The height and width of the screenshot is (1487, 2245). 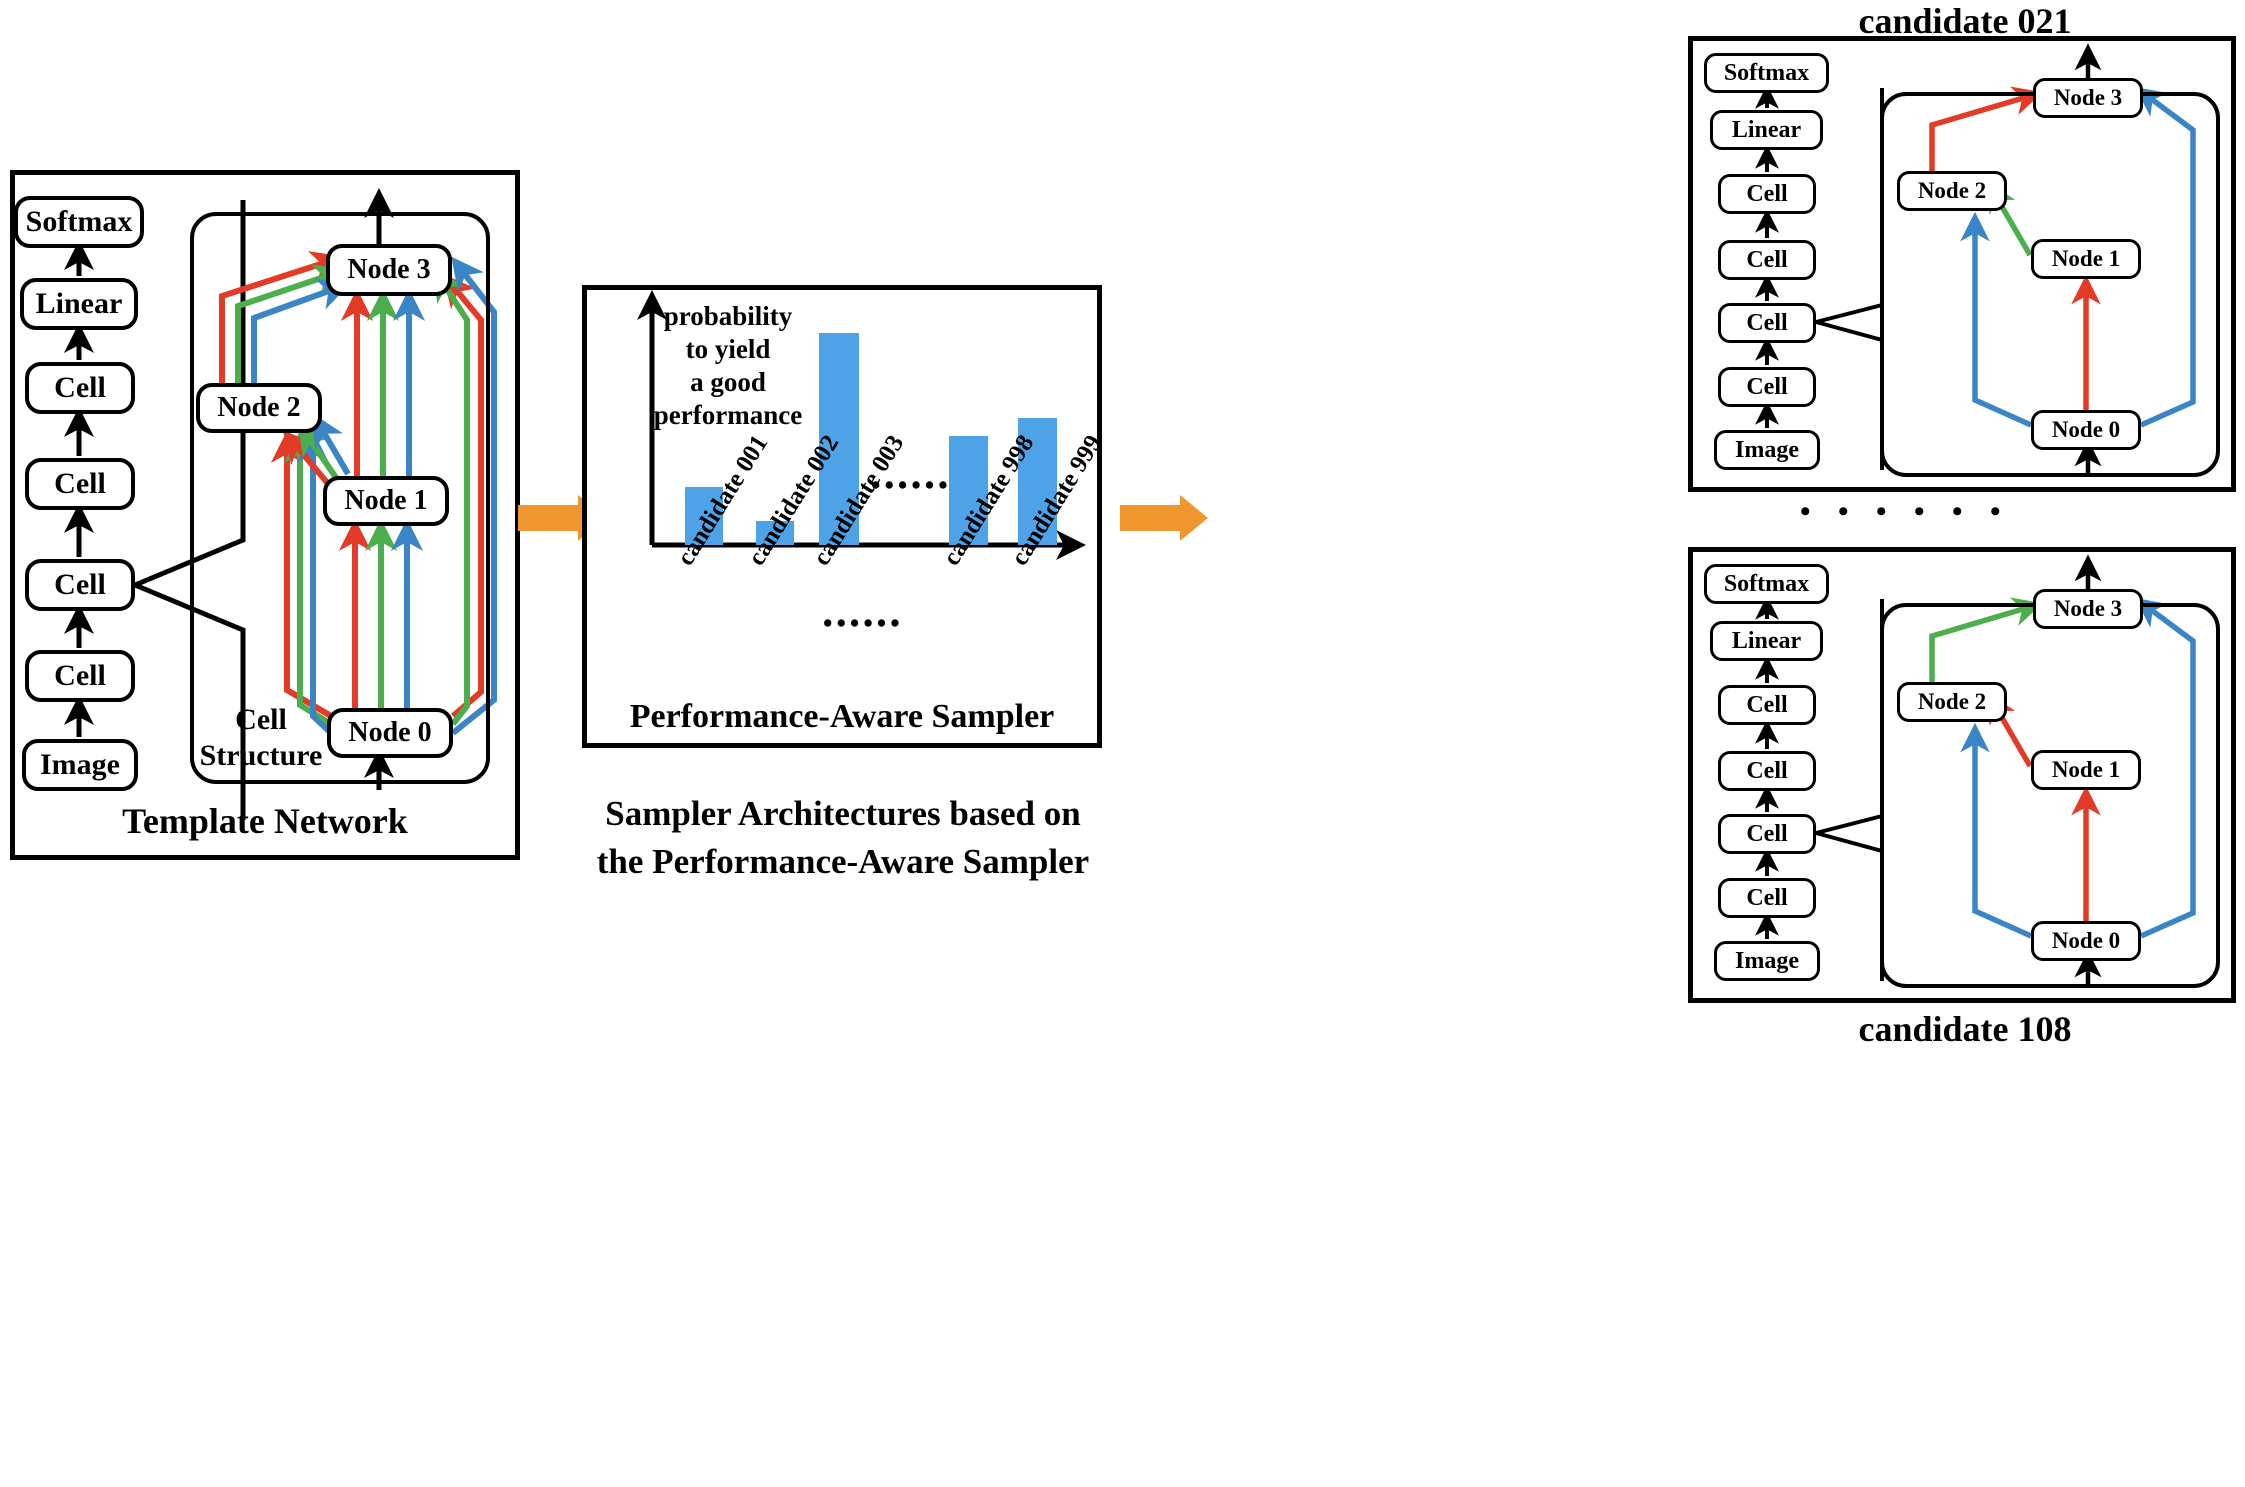 I want to click on c108-block-cell-4: Cell, so click(x=1767, y=705).